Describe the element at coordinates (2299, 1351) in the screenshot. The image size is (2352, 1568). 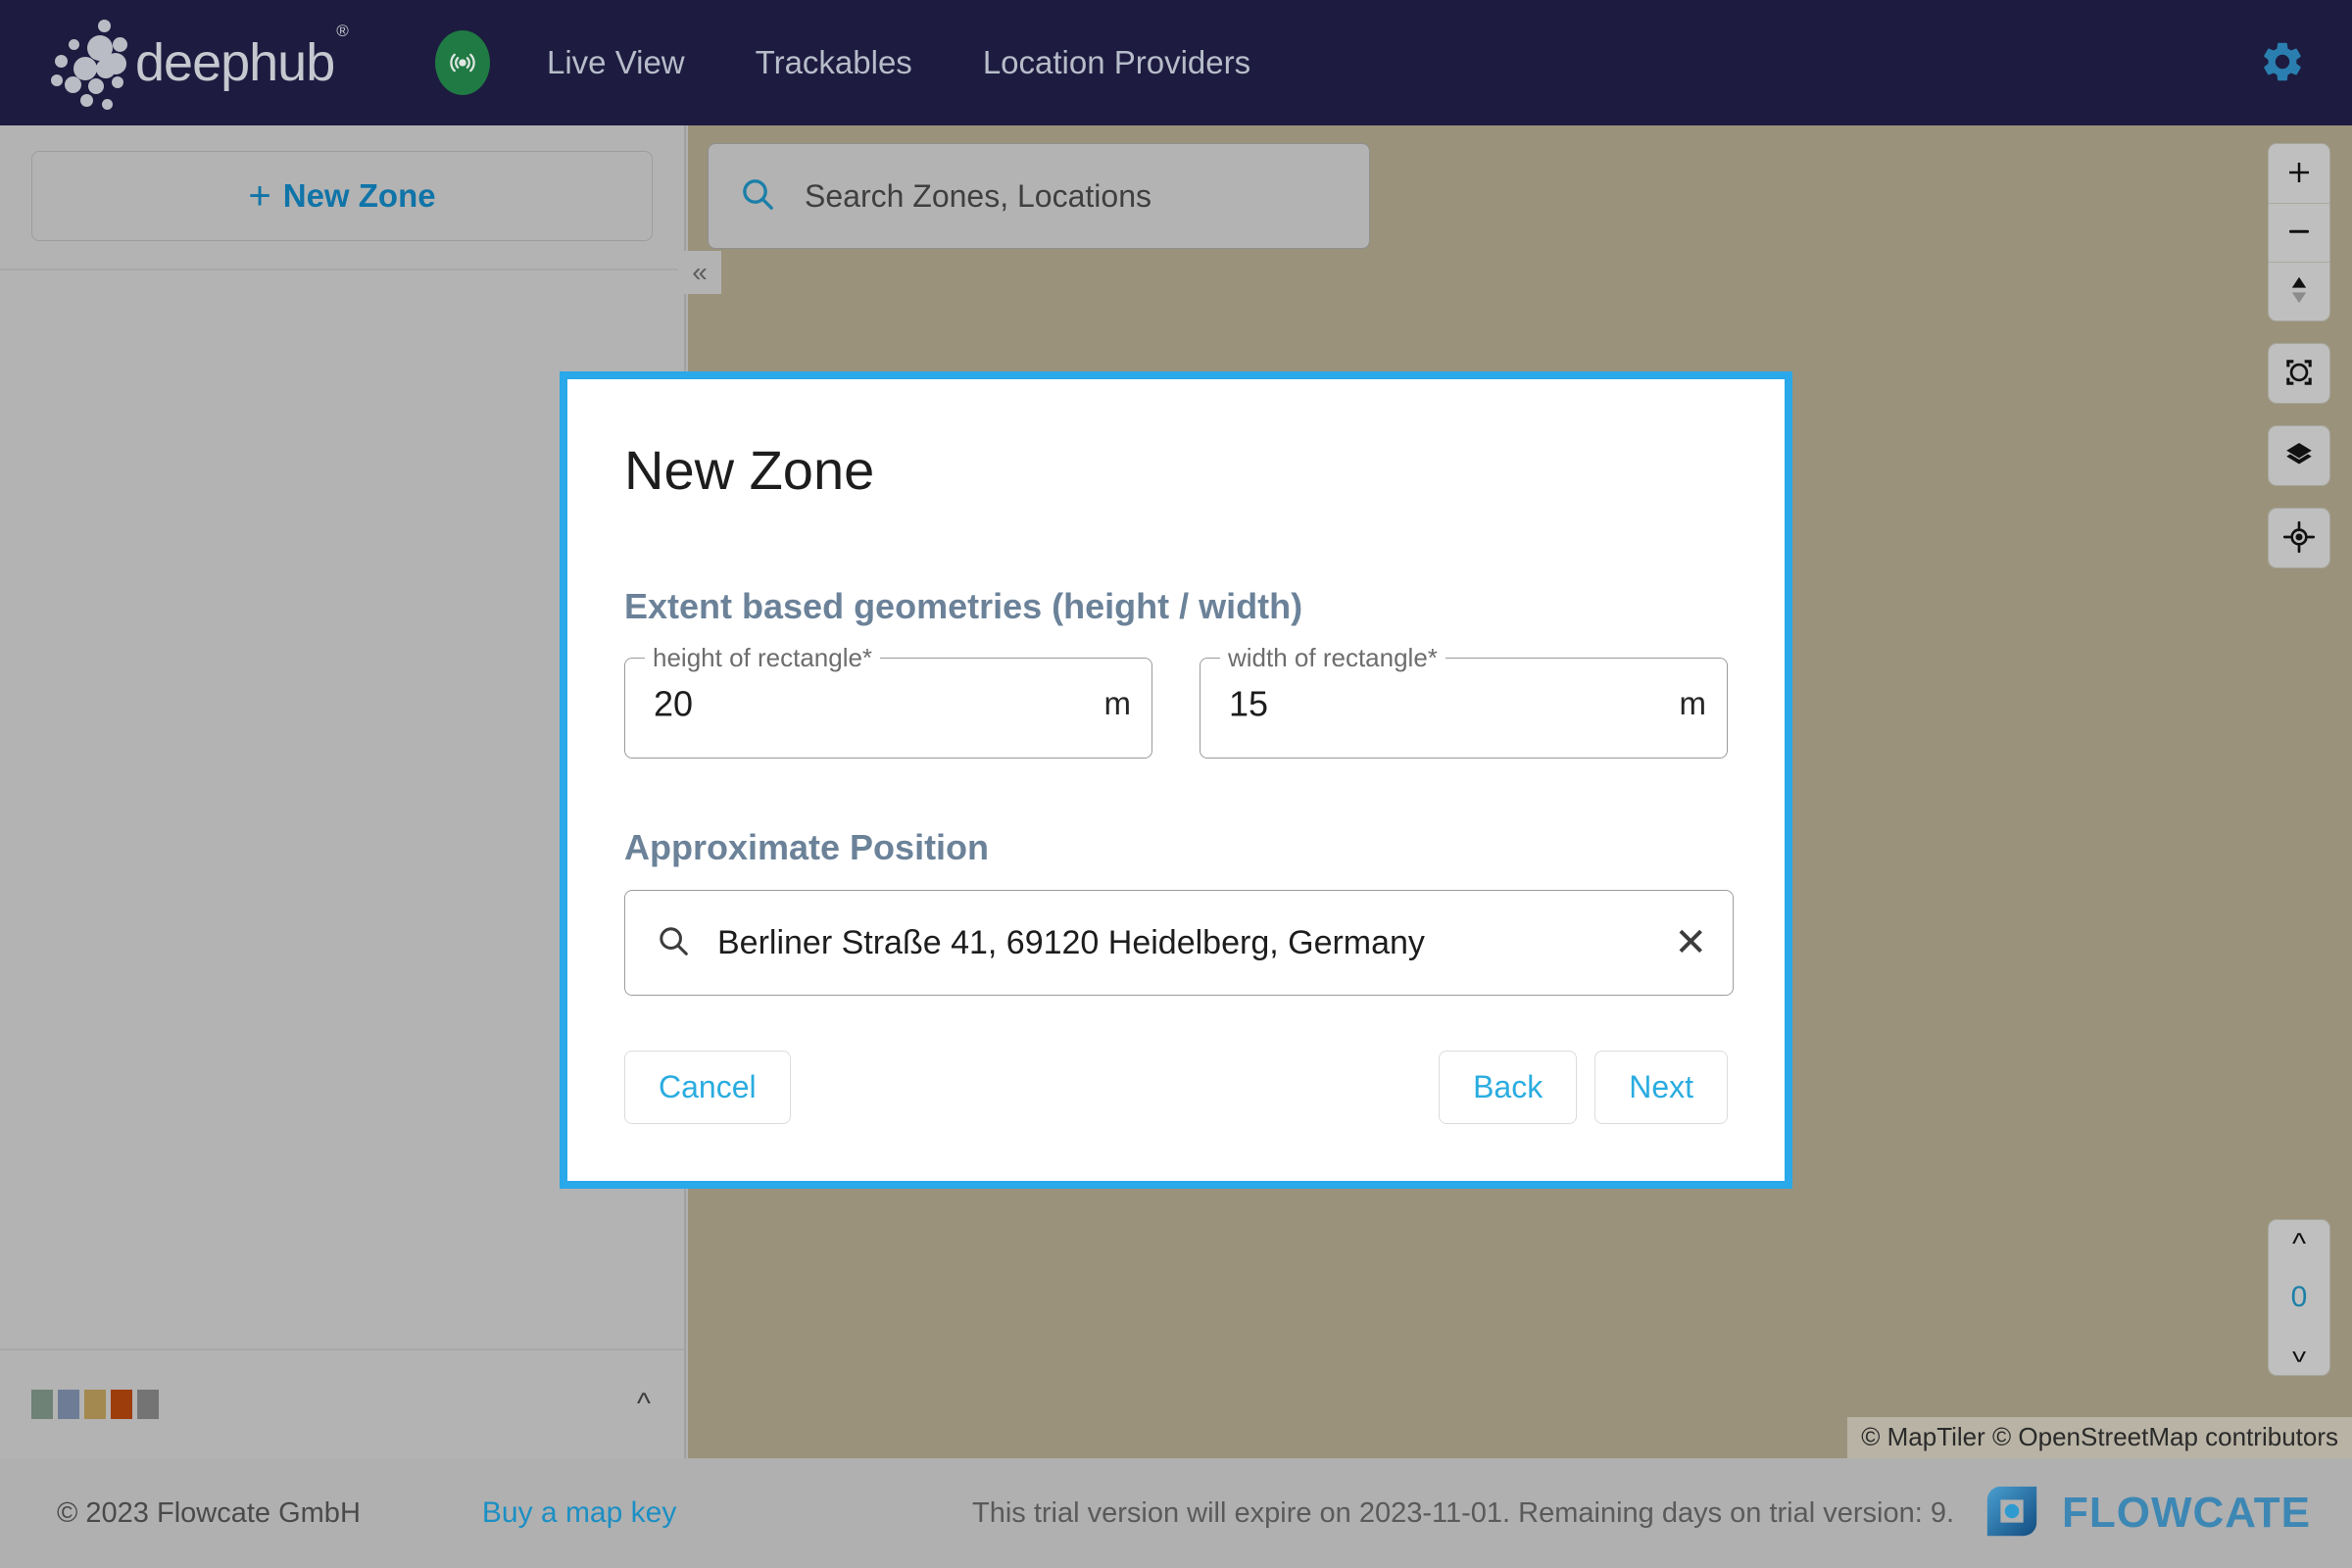
I see `chevron-down-icon: ^` at that location.